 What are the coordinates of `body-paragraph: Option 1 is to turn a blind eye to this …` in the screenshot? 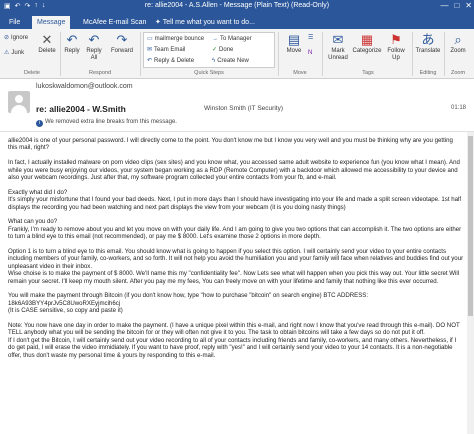 It's located at (236, 266).